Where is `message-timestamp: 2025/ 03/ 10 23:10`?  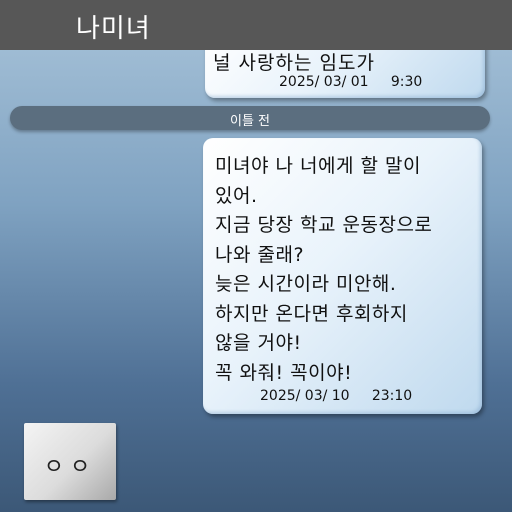 message-timestamp: 2025/ 03/ 10 23:10 is located at coordinates (336, 396).